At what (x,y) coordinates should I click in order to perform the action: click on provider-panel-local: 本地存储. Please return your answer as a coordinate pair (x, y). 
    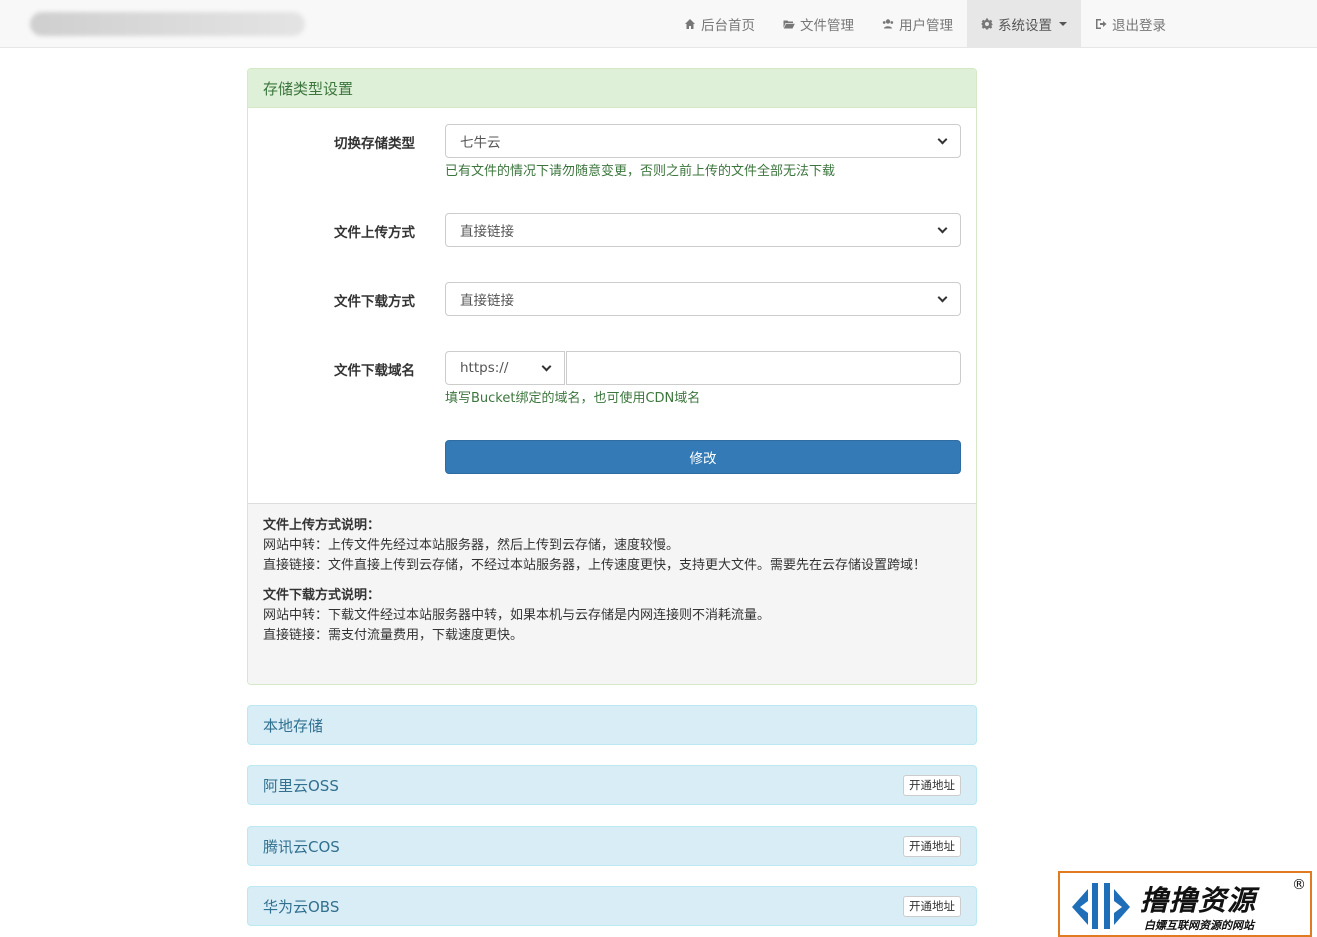
    Looking at the image, I should click on (612, 725).